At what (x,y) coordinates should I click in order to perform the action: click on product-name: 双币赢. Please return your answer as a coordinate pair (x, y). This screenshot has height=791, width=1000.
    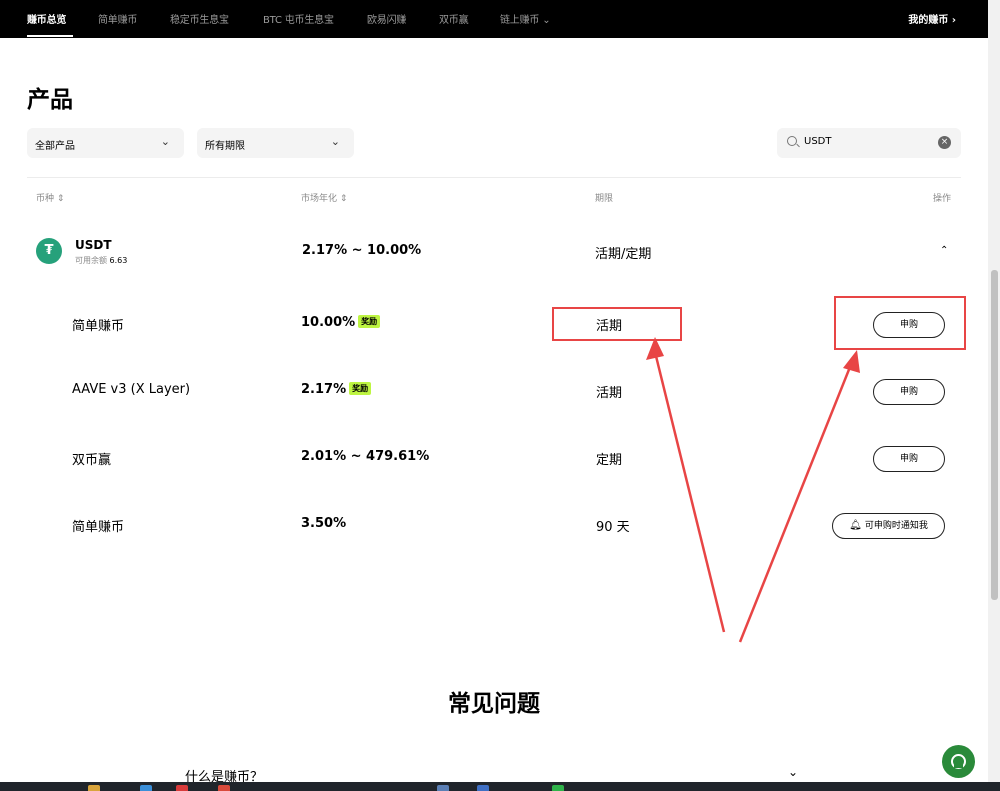
    Looking at the image, I should click on (92, 460).